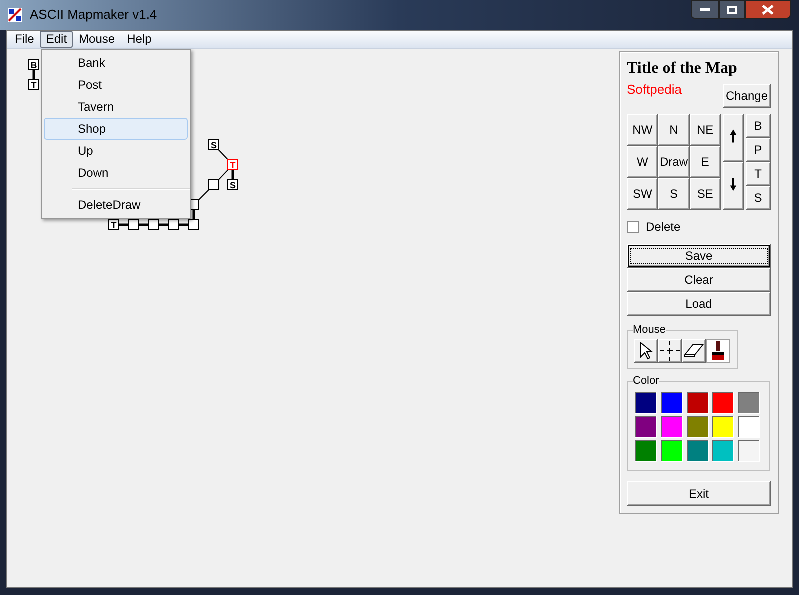 The height and width of the screenshot is (595, 799). What do you see at coordinates (699, 304) in the screenshot?
I see `action-button: Load` at bounding box center [699, 304].